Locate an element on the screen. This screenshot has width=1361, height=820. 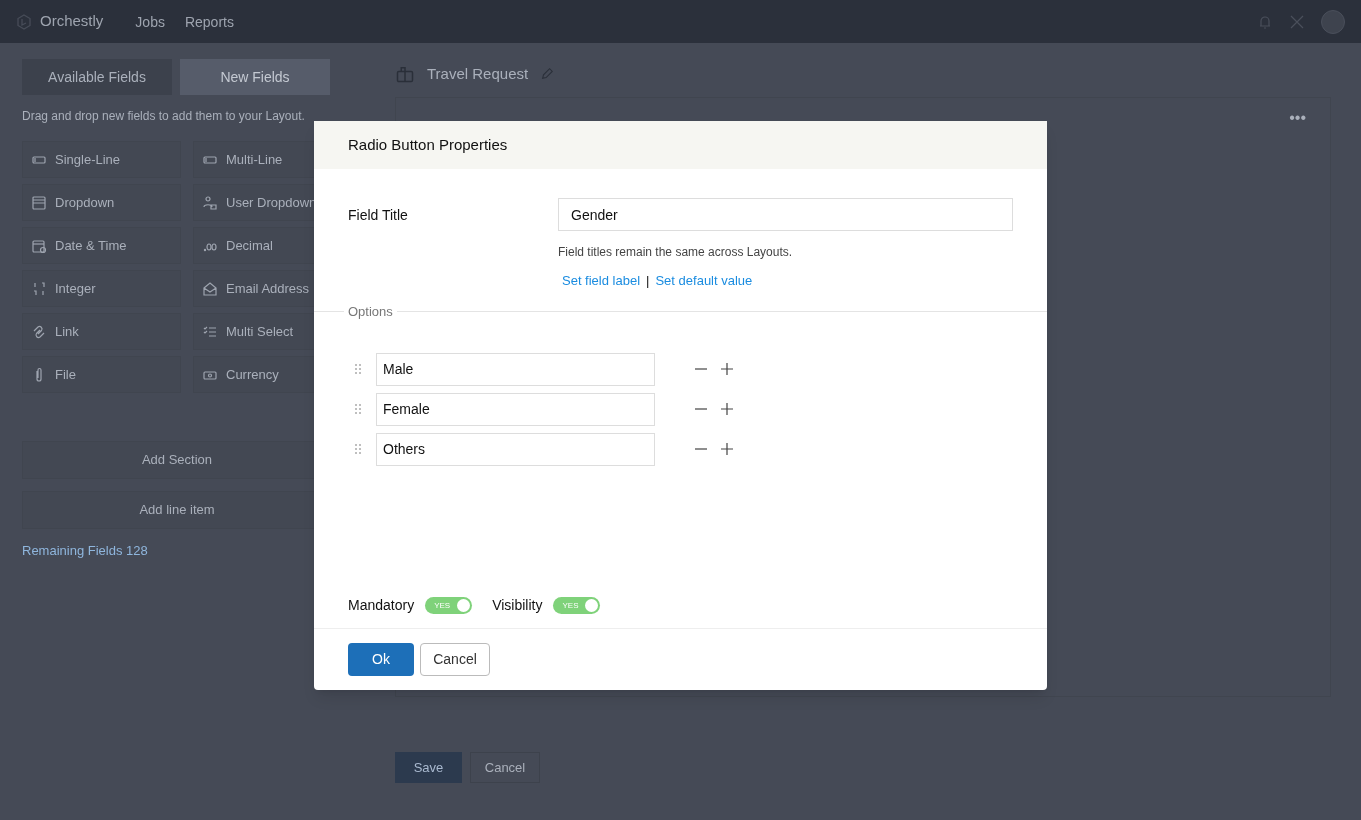
toggle-label: Visibility is located at coordinates (517, 605).